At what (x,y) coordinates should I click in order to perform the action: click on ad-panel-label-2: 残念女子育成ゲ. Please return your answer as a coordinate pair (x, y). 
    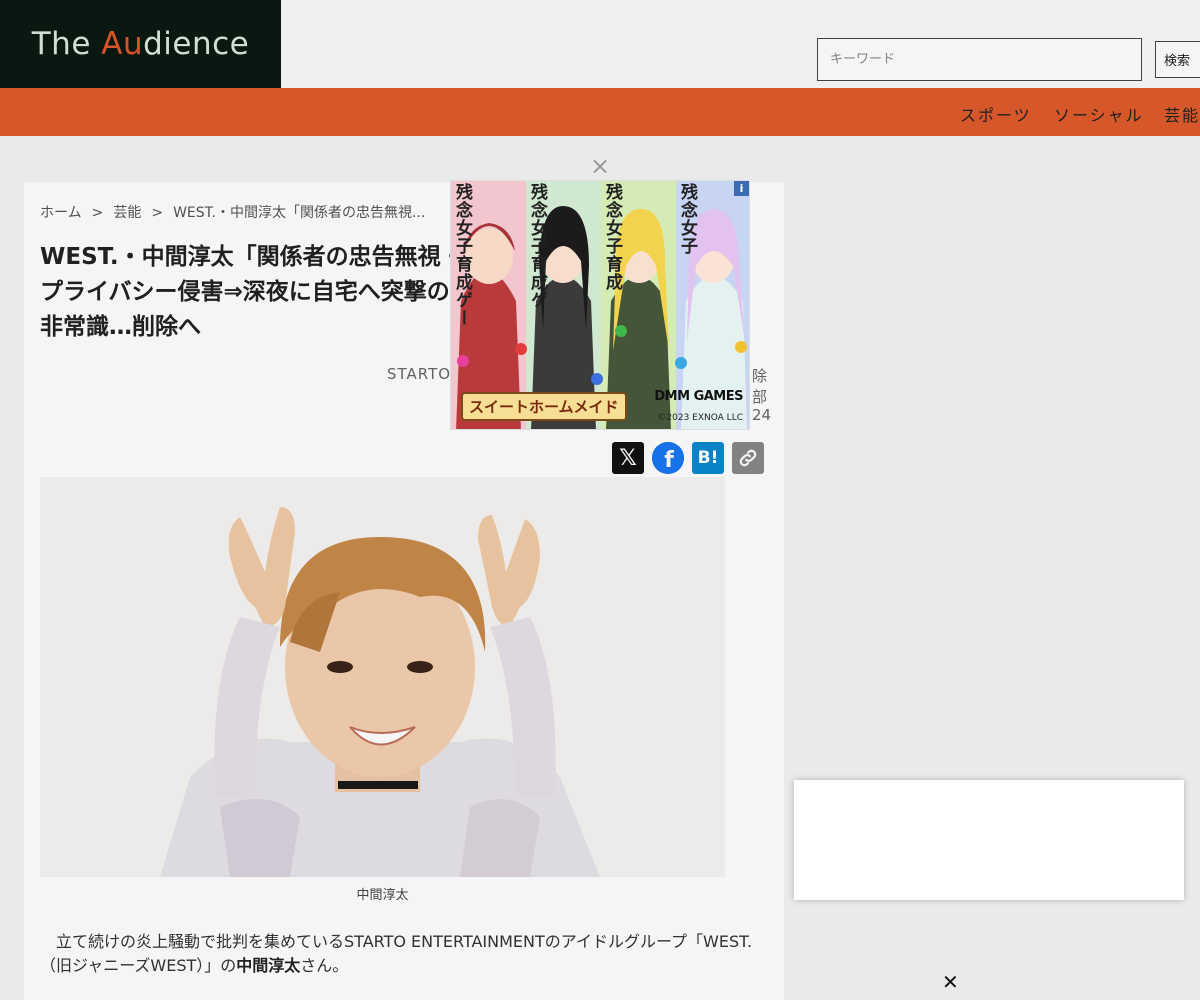
    Looking at the image, I should click on (537, 246).